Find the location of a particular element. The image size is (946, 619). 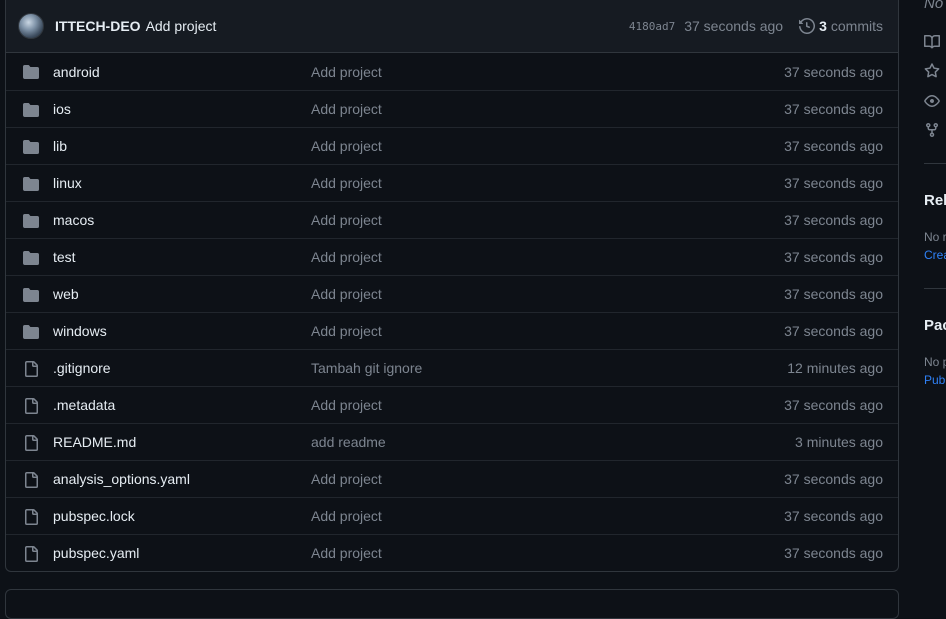

file-name-link: .gitignore is located at coordinates (82, 368).